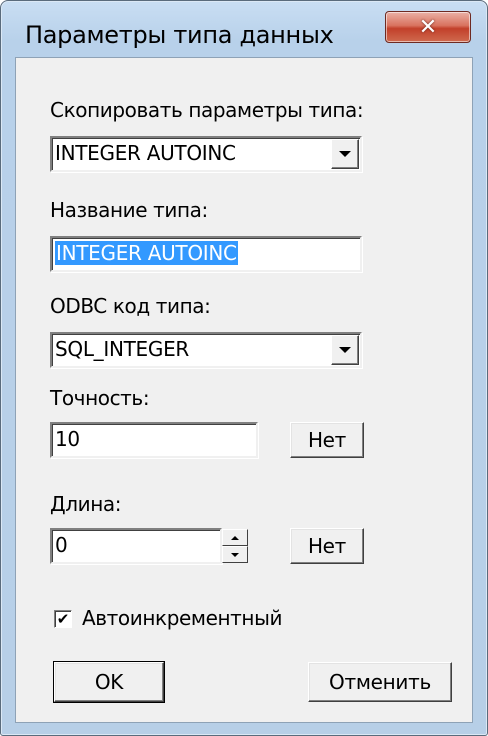 This screenshot has width=488, height=736. I want to click on autoincrement-checkbox: ✔, so click(63, 619).